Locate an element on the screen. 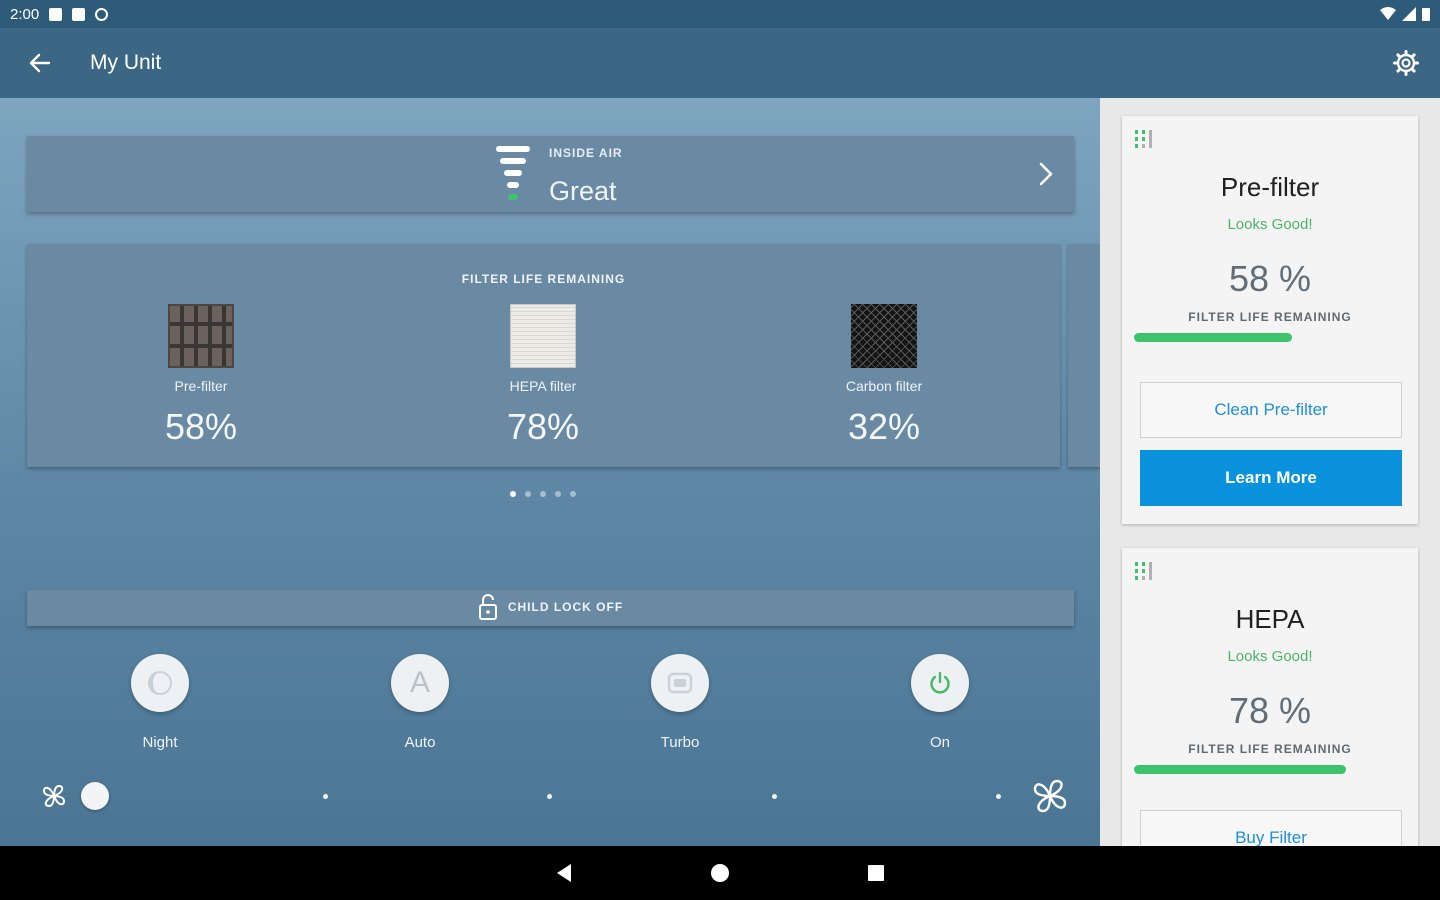 This screenshot has width=1440, height=900. night-mode-button: Night is located at coordinates (160, 702).